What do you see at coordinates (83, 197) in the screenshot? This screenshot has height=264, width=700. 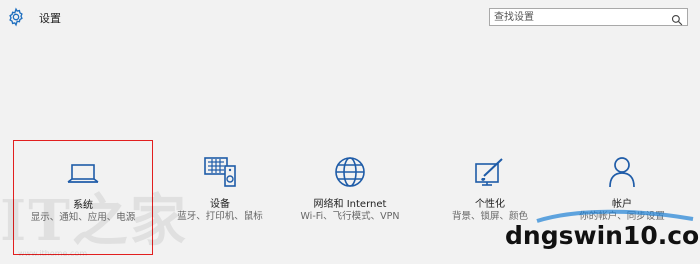 I see `tile-system: 系统 显示、通知、应用、电源` at bounding box center [83, 197].